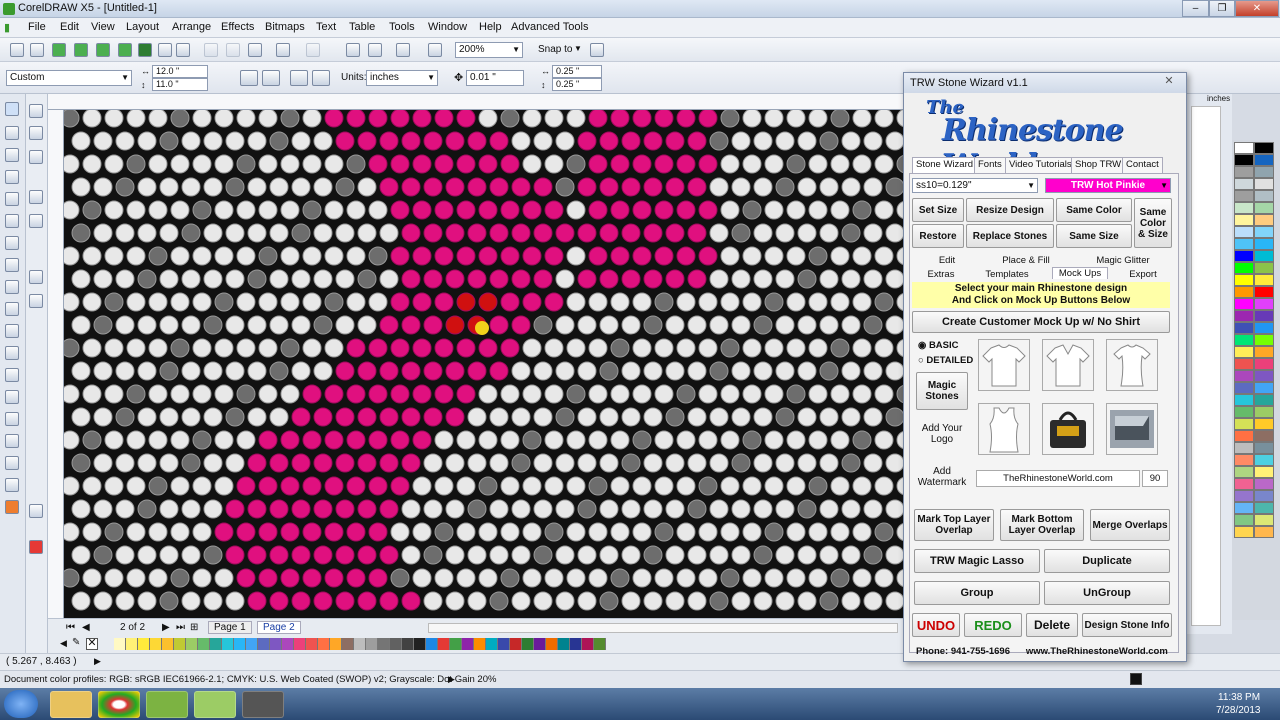 The height and width of the screenshot is (720, 1280). What do you see at coordinates (495, 78) in the screenshot?
I see `nudge-input: 0.01 "` at bounding box center [495, 78].